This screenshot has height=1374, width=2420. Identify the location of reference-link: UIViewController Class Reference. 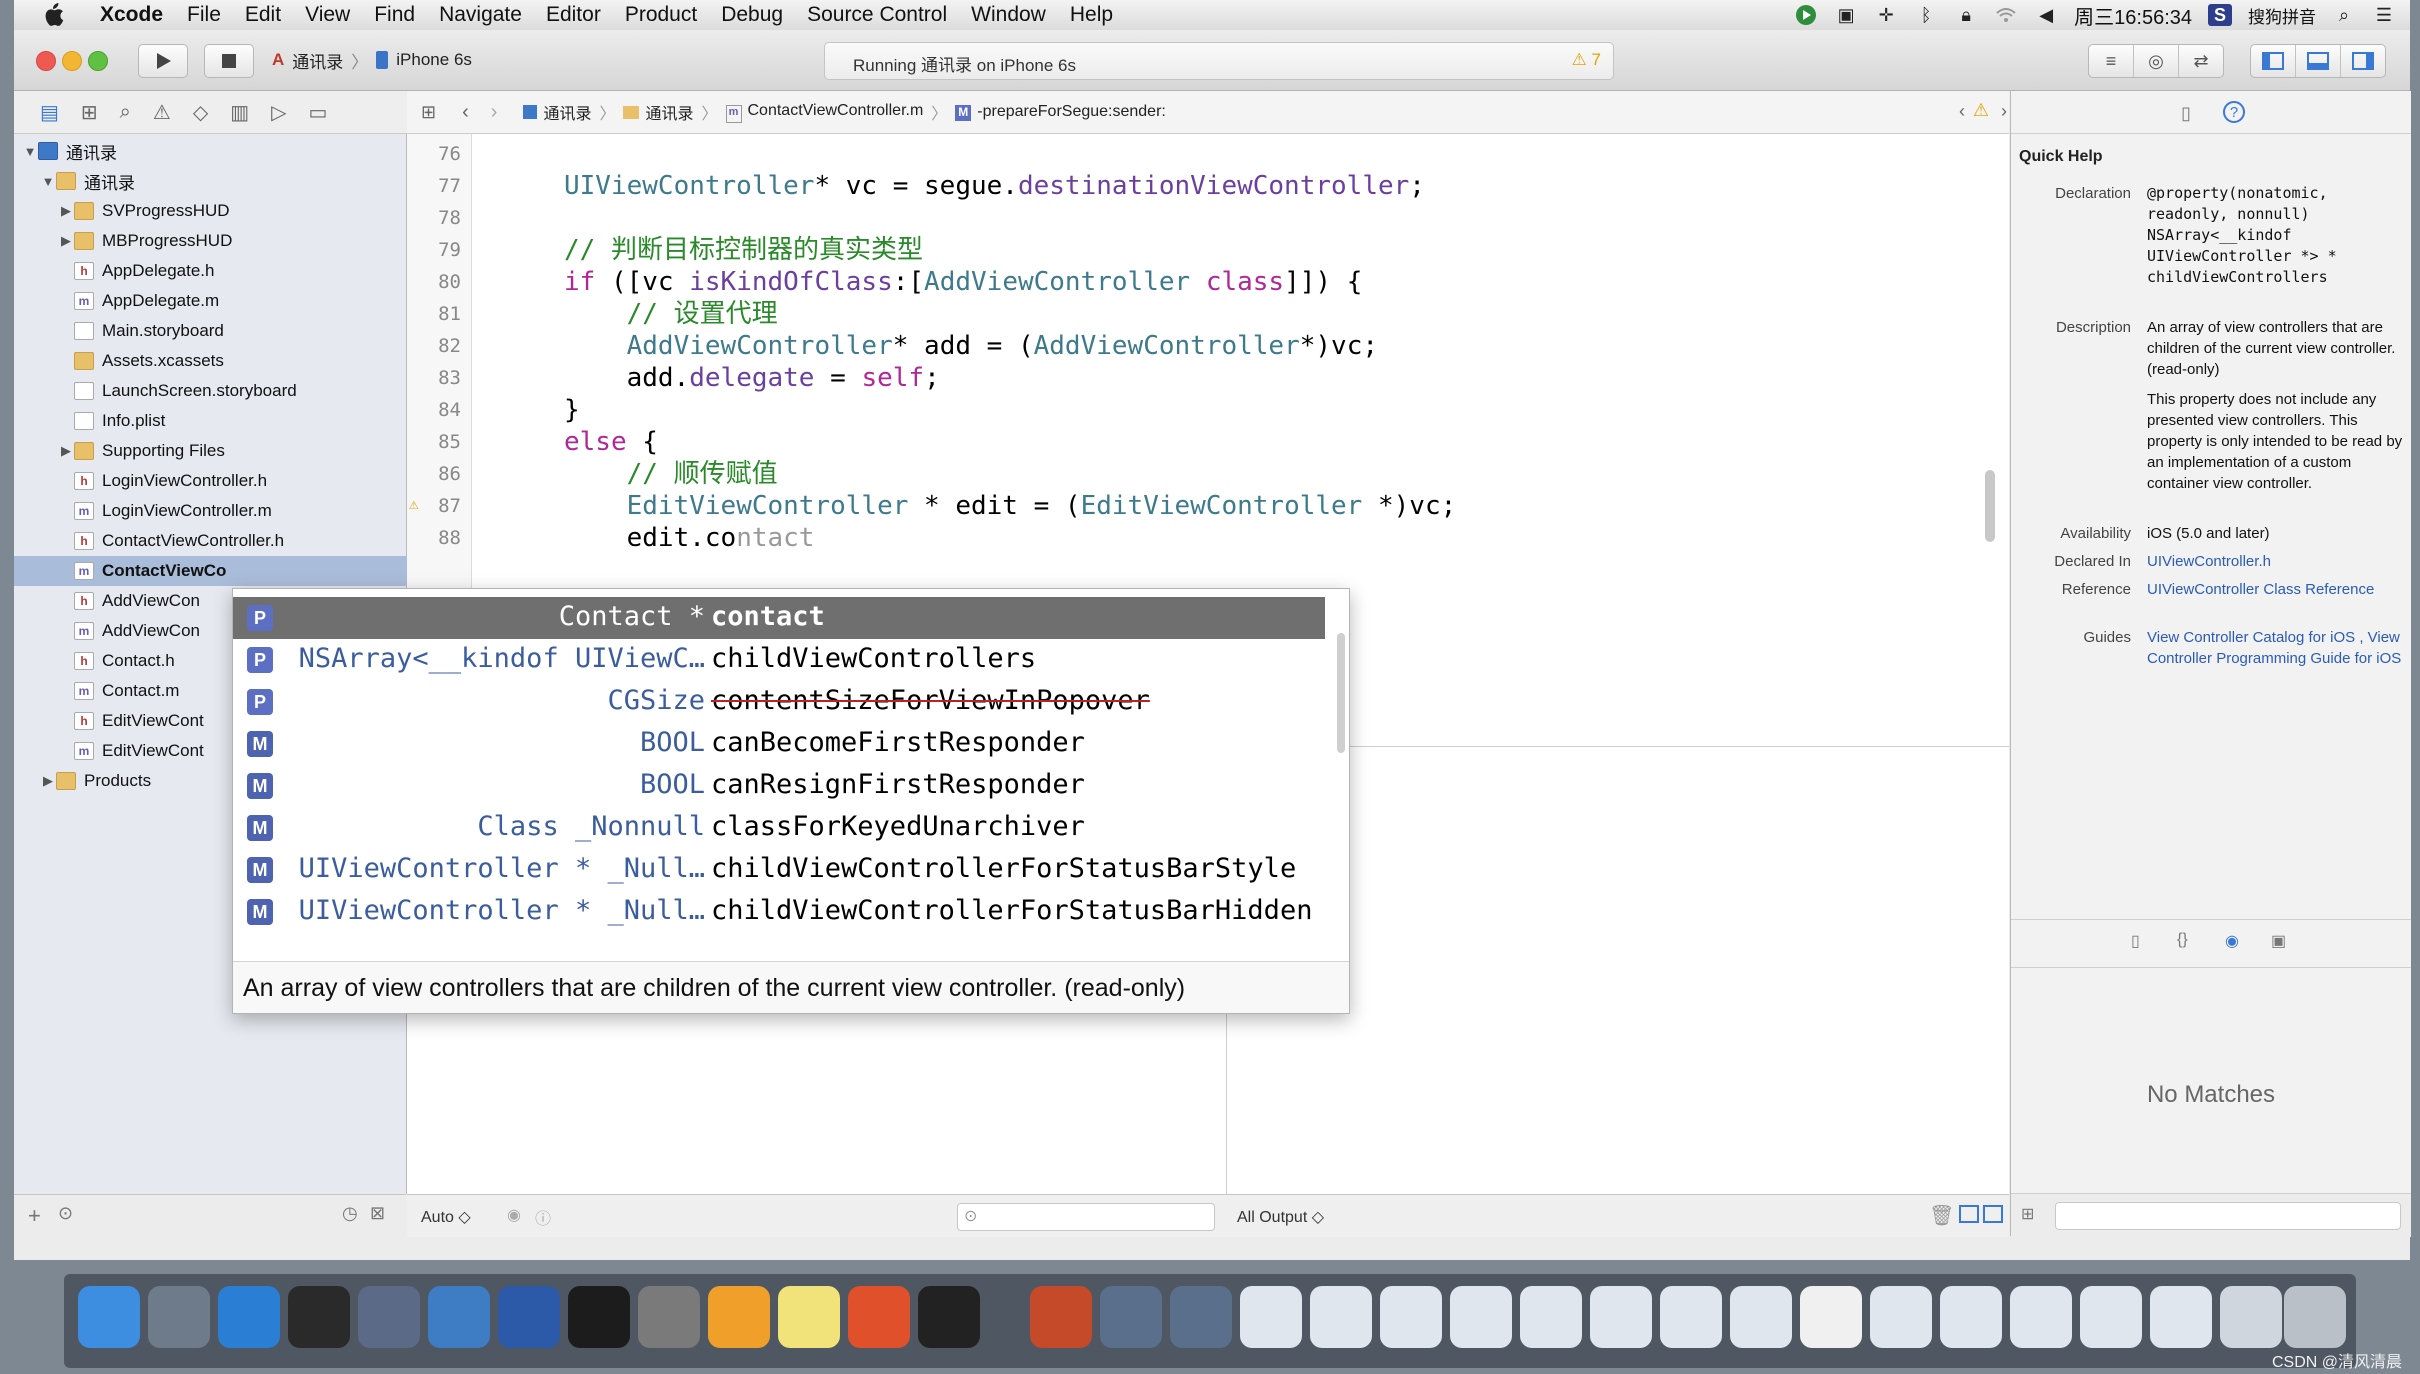
(2277, 589).